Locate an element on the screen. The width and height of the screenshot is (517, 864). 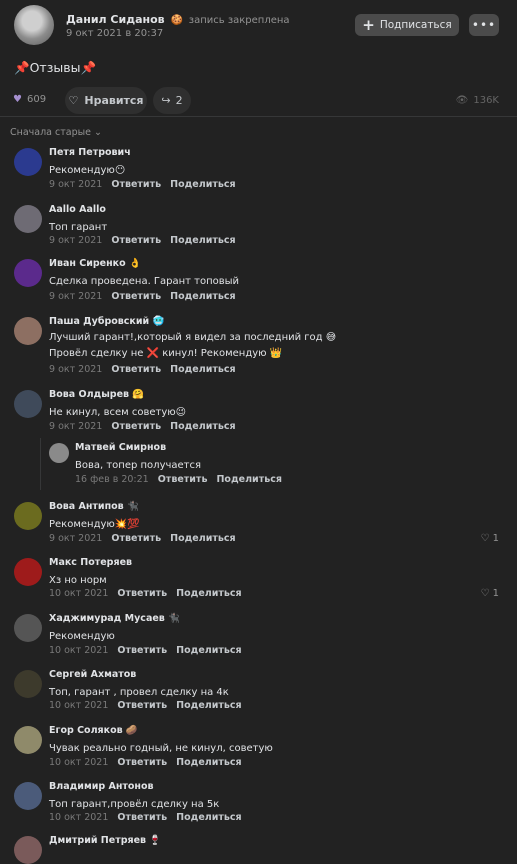
post-date: 9 окт 2021 в 20:37 is located at coordinates (114, 33).